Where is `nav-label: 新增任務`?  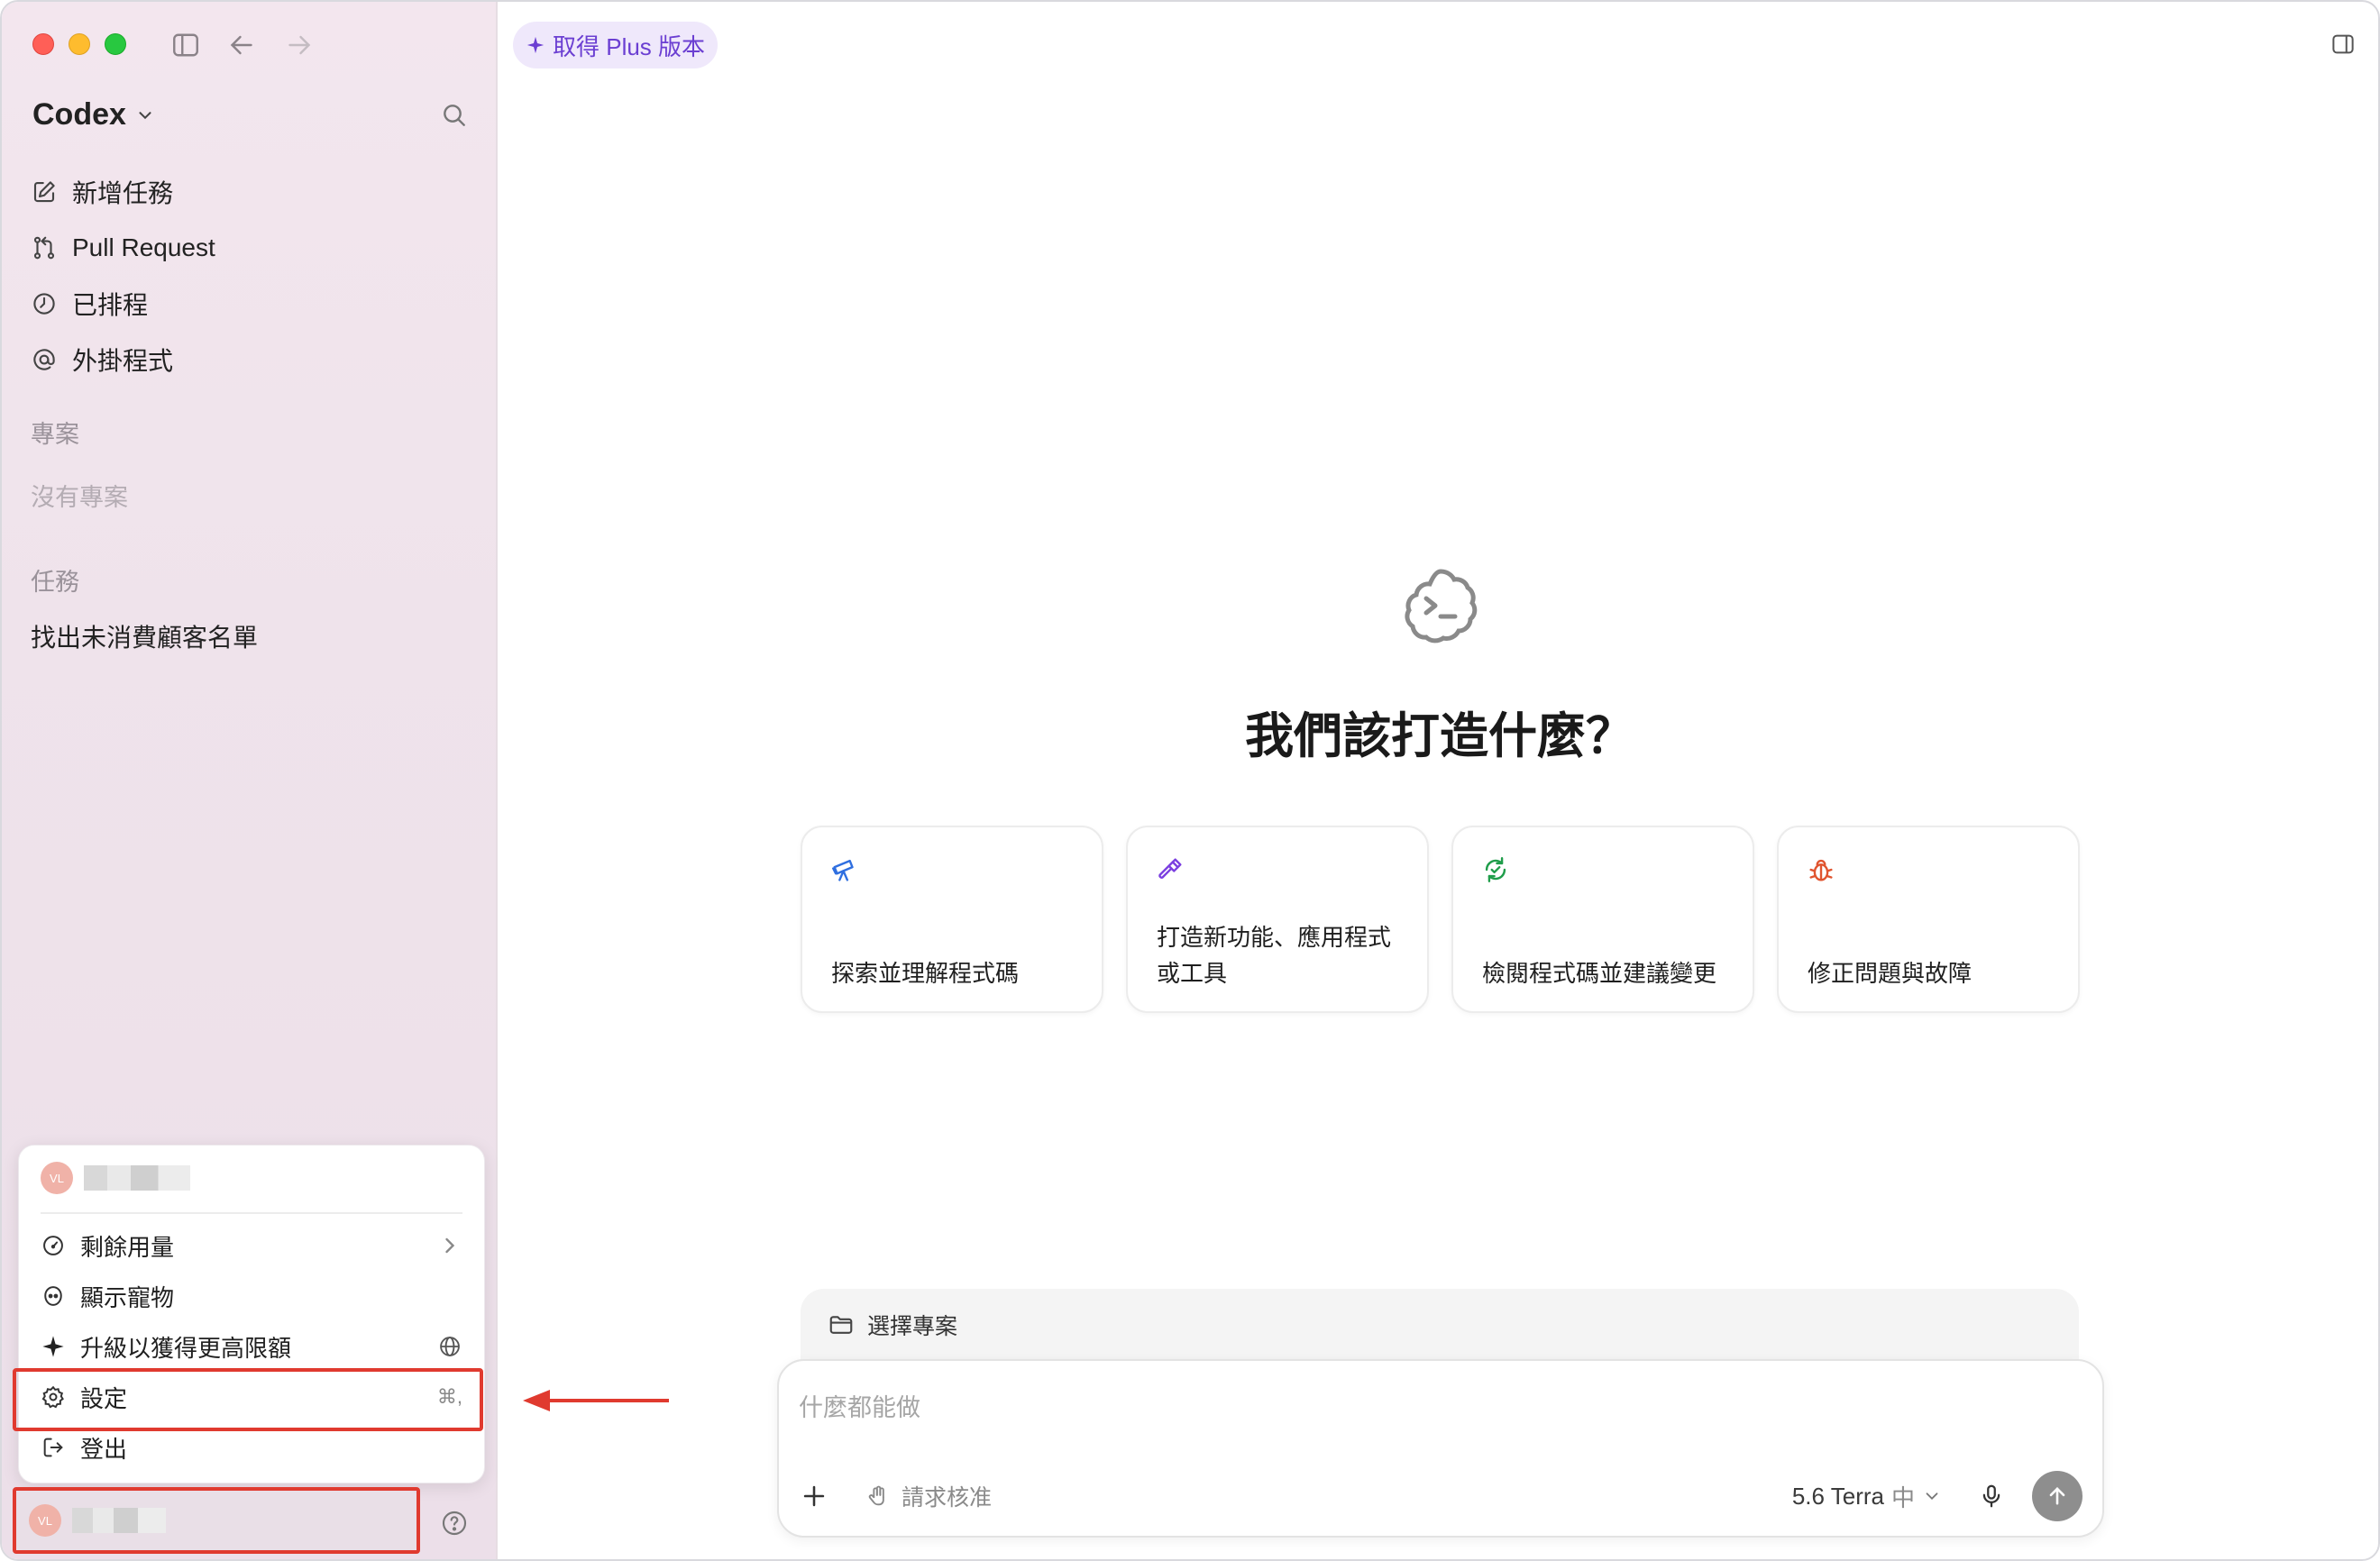
nav-label: 新增任務 is located at coordinates (123, 193).